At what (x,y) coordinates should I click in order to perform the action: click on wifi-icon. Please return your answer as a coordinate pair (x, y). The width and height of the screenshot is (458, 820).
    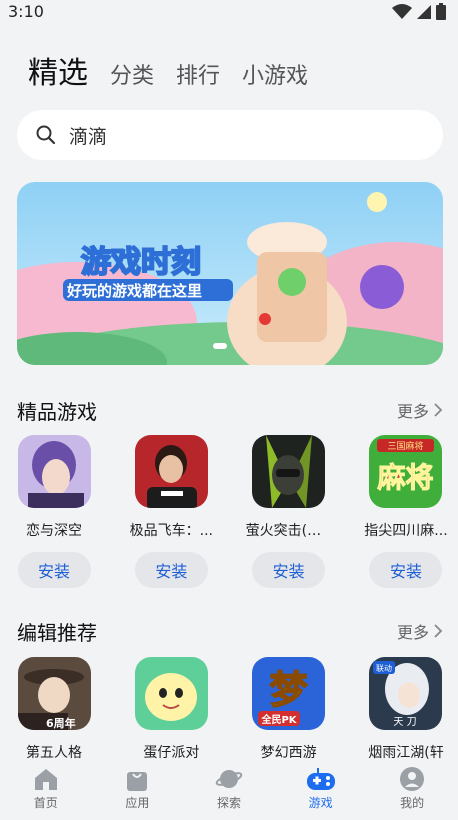
    Looking at the image, I should click on (402, 11).